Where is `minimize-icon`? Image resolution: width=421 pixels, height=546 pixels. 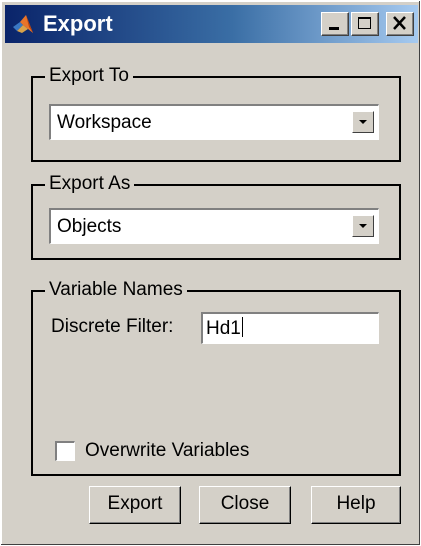
minimize-icon is located at coordinates (334, 28).